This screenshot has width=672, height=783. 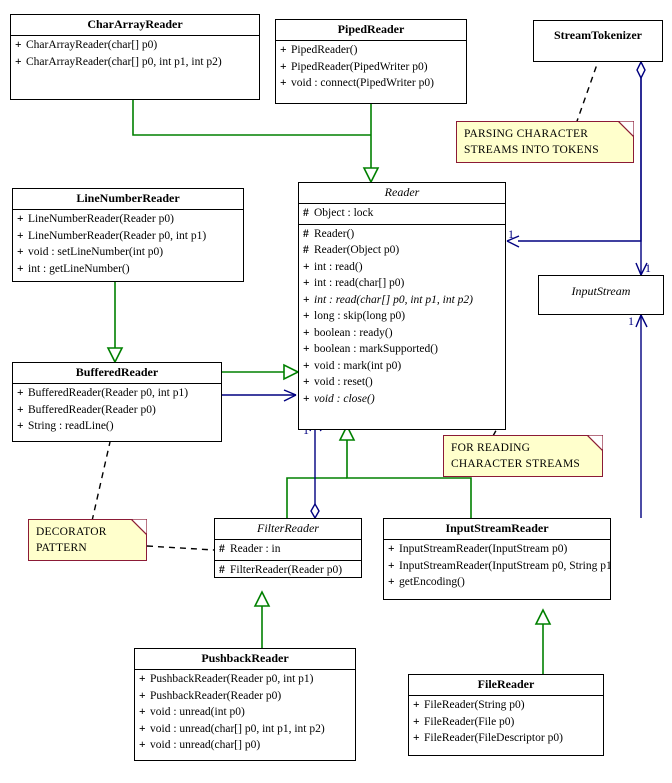 I want to click on operation-row: + long : skip(long p0), so click(x=402, y=316).